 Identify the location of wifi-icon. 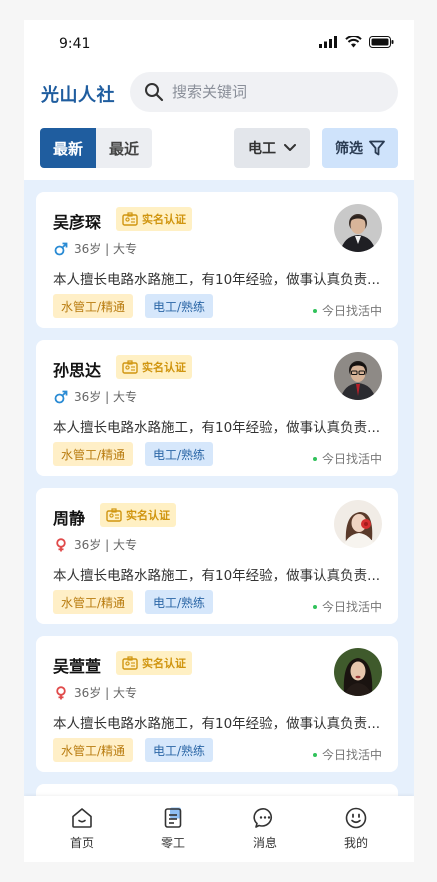
(353, 42).